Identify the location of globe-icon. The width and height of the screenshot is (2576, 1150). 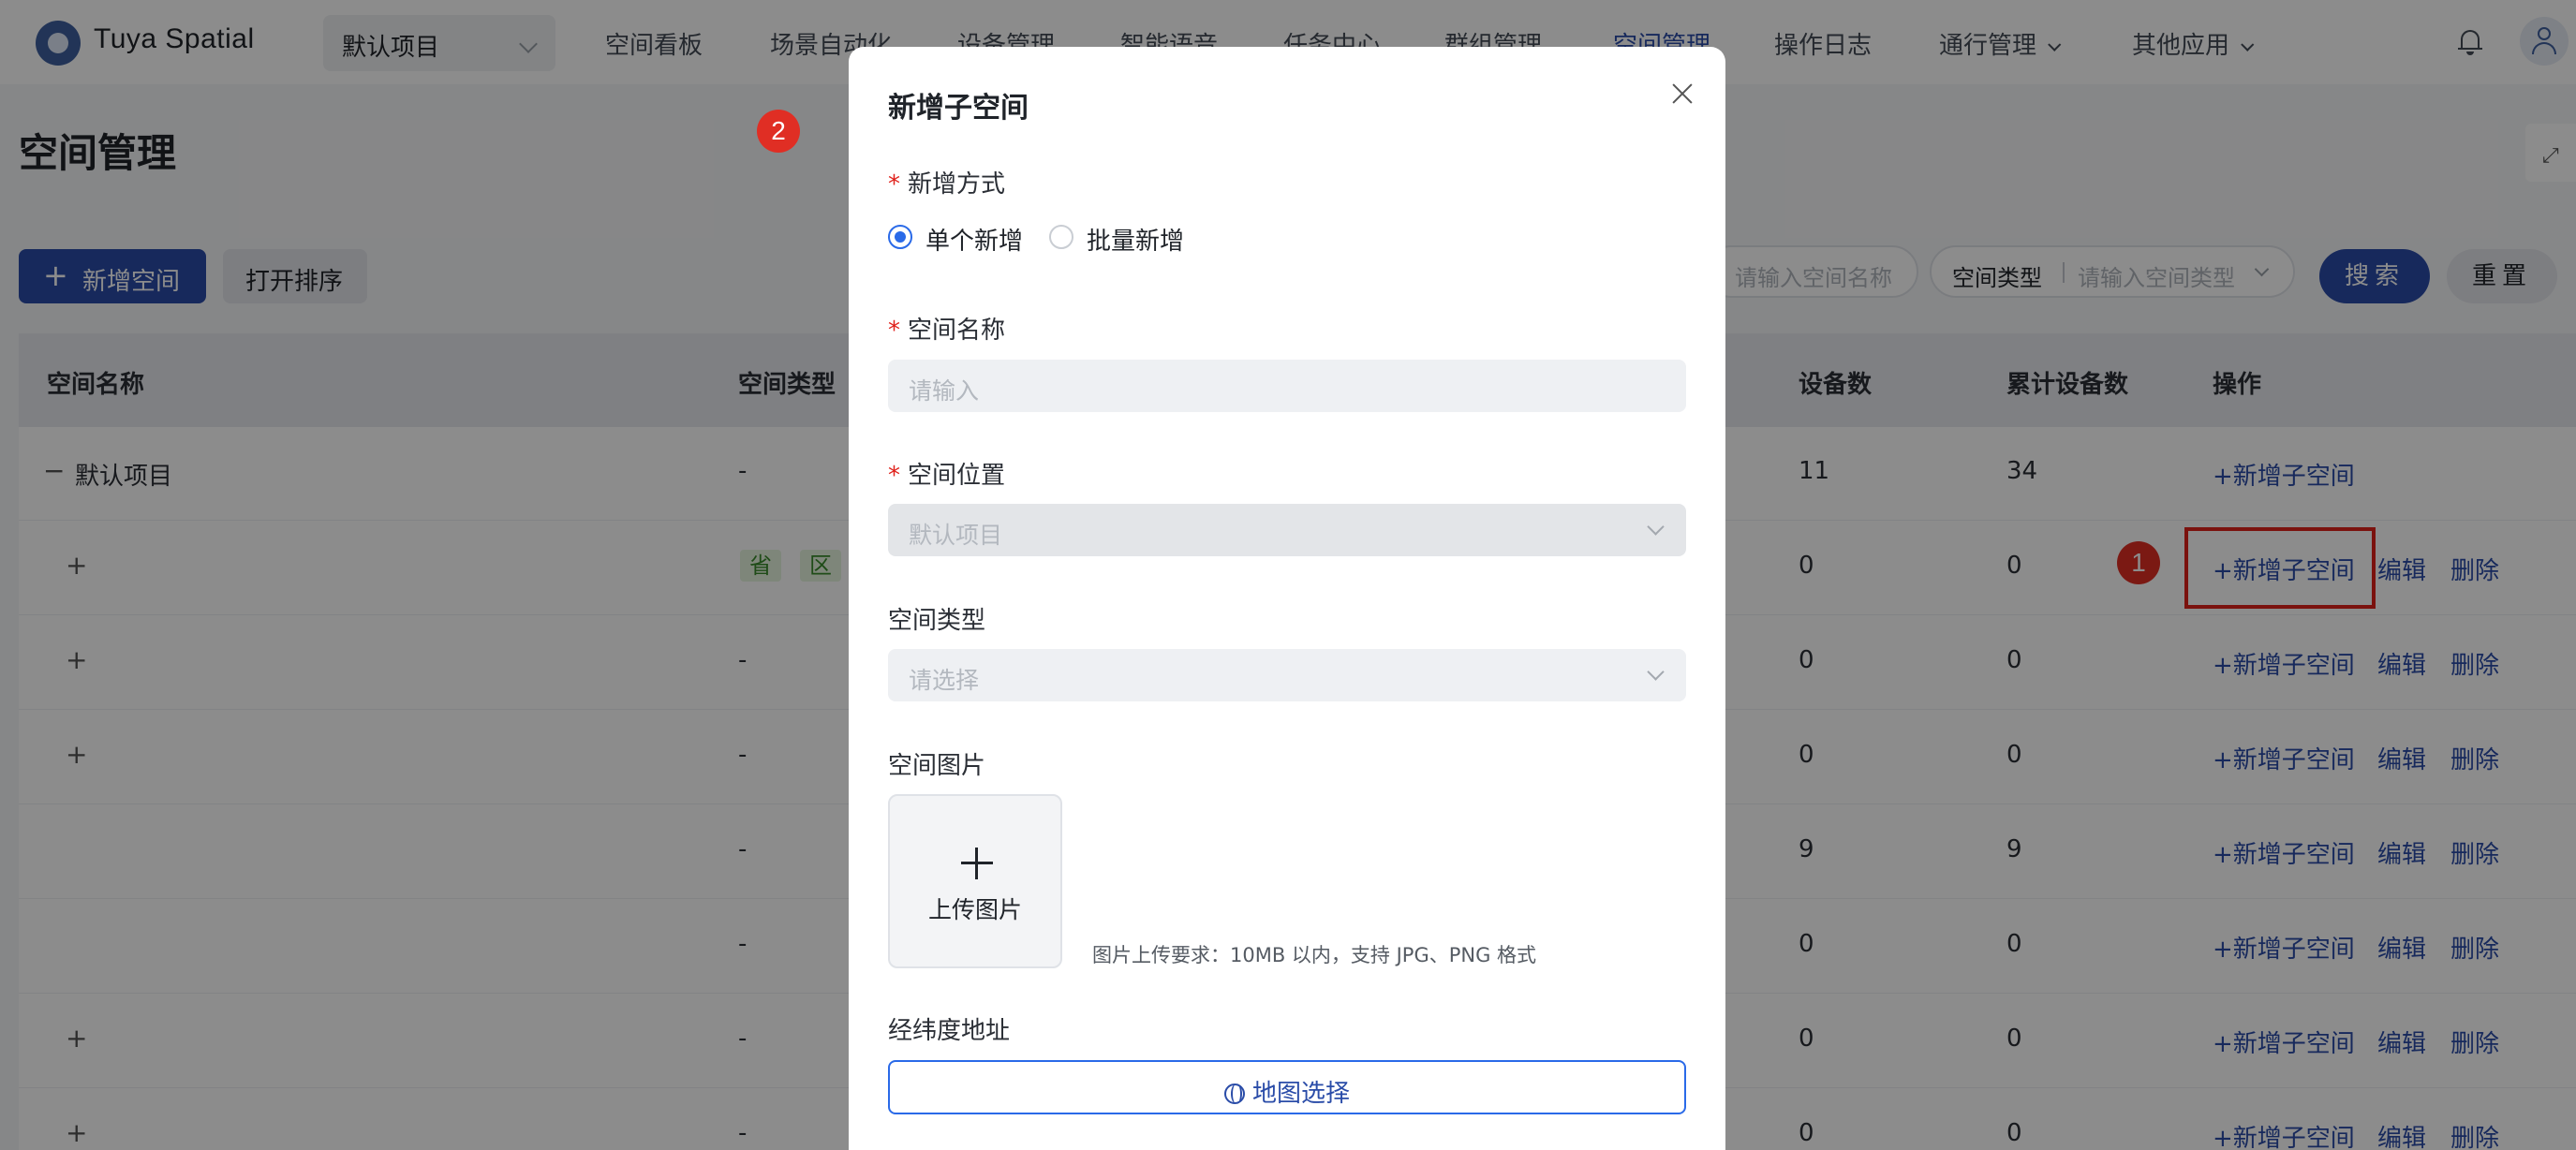
(1234, 1094).